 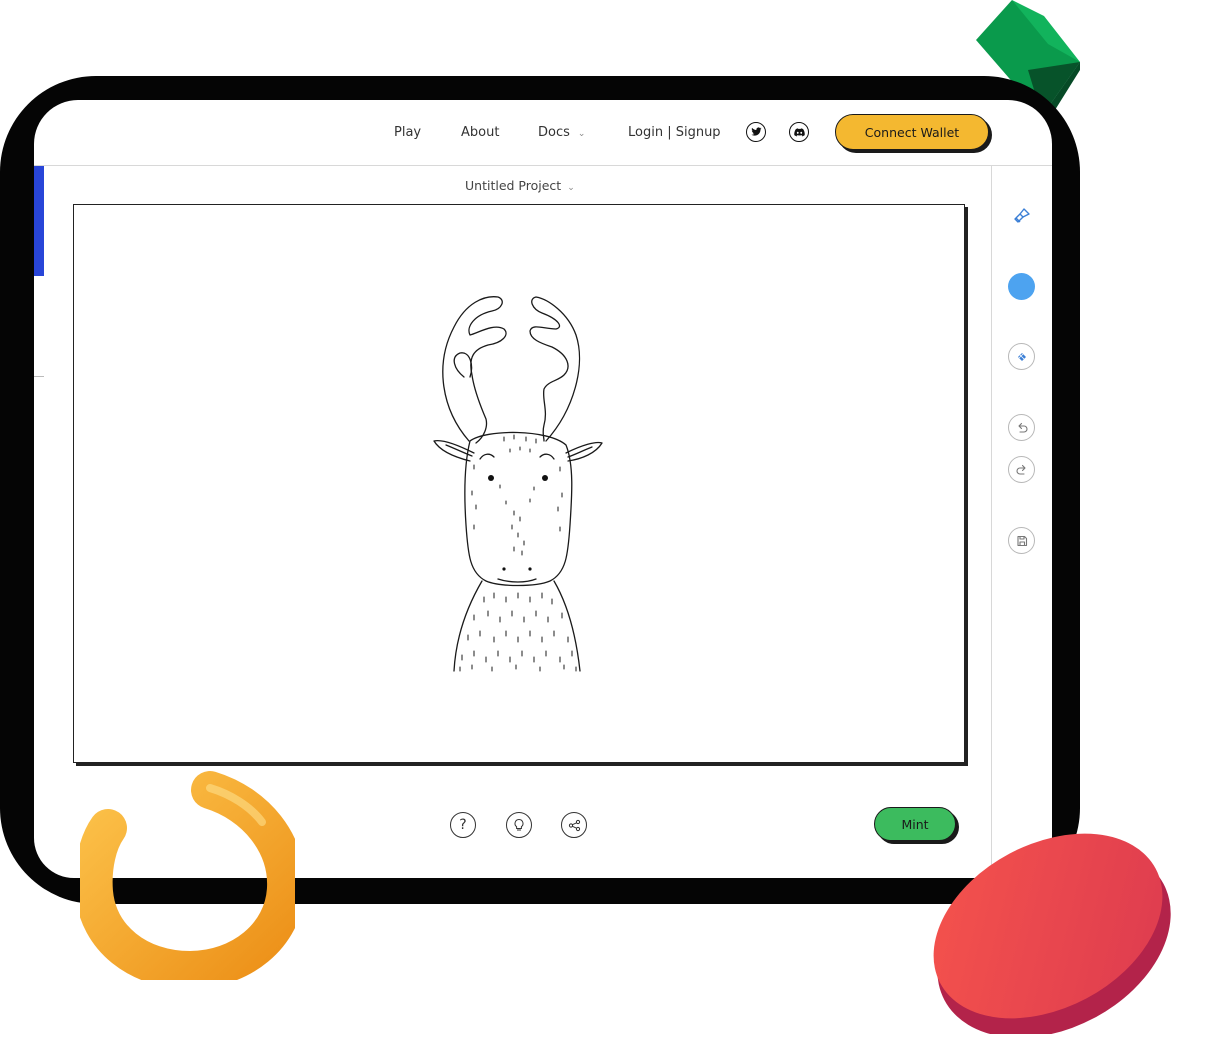 I want to click on help-icon: ?, so click(x=463, y=825).